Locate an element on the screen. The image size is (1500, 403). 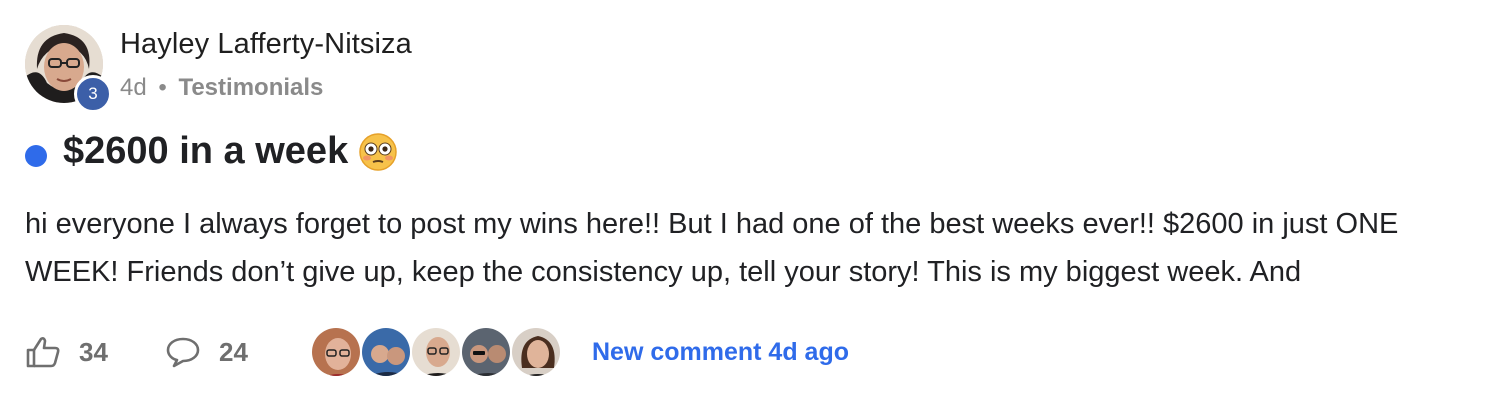
like-button: 34 is located at coordinates (95, 352).